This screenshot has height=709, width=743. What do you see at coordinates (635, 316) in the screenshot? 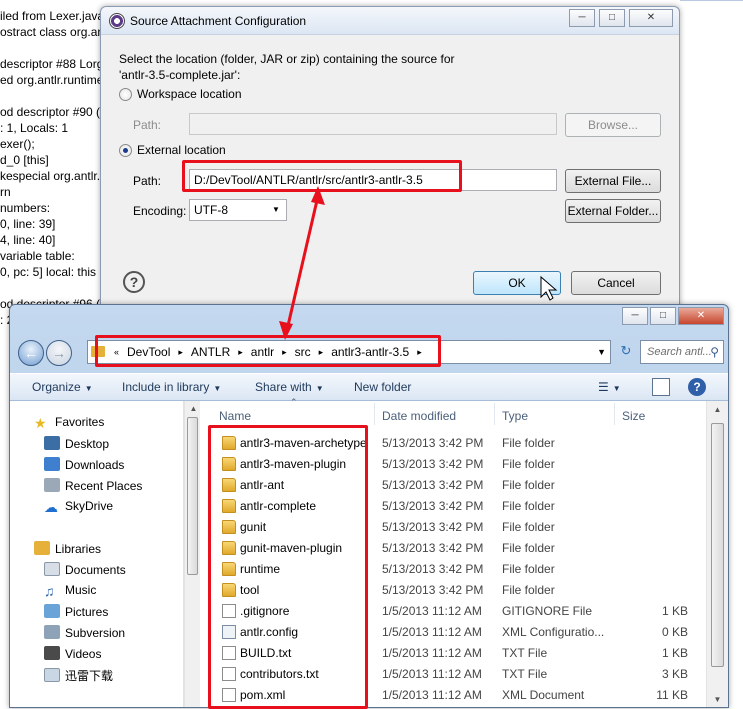
I see `explorer-minimize-button: ─` at bounding box center [635, 316].